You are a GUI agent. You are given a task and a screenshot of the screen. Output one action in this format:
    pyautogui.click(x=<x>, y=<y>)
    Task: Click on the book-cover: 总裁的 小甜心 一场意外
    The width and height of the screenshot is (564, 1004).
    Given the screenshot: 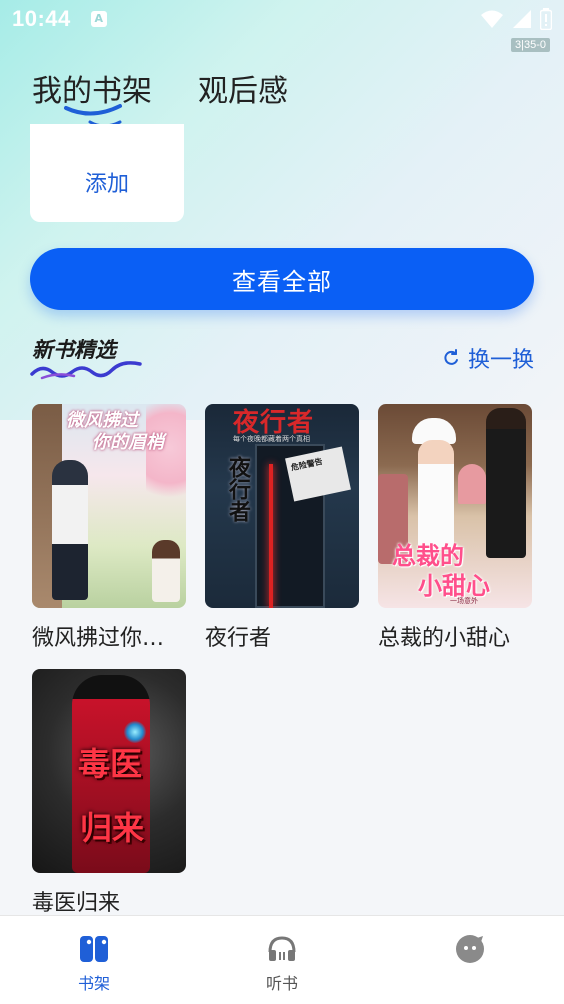 What is the action you would take?
    pyautogui.click(x=455, y=506)
    